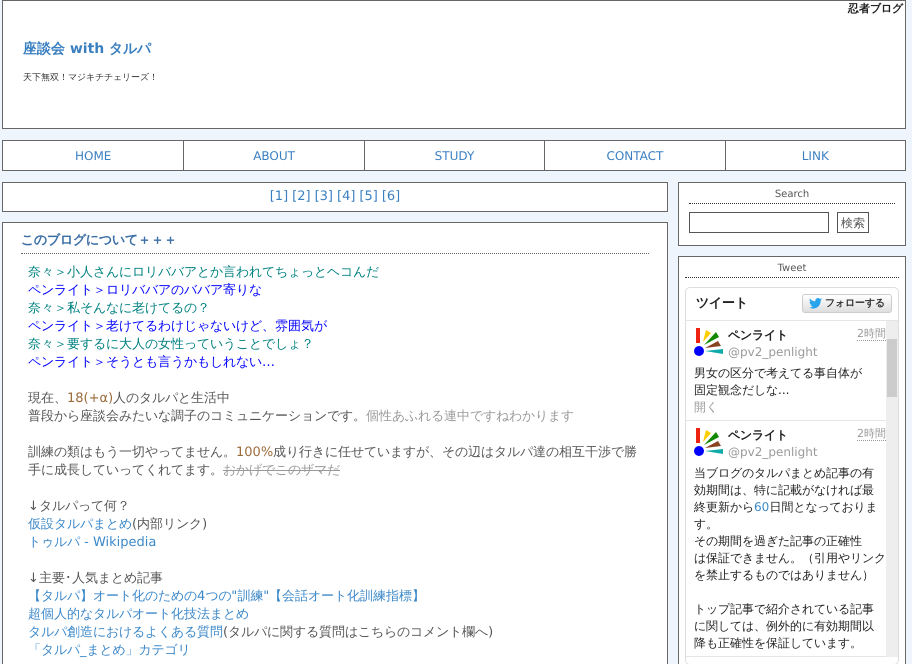 Image resolution: width=912 pixels, height=664 pixels. I want to click on follow-button: フォローする, so click(847, 304).